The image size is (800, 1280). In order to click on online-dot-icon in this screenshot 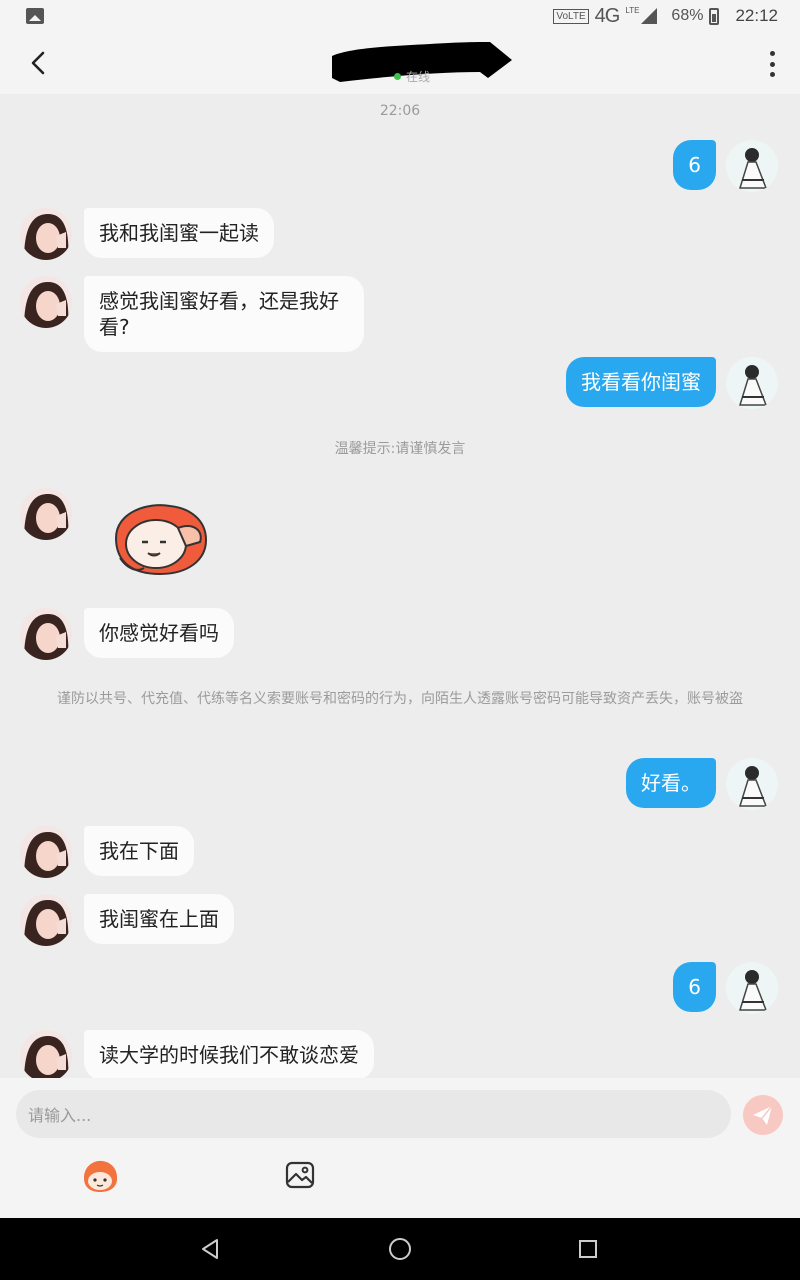, I will do `click(397, 76)`.